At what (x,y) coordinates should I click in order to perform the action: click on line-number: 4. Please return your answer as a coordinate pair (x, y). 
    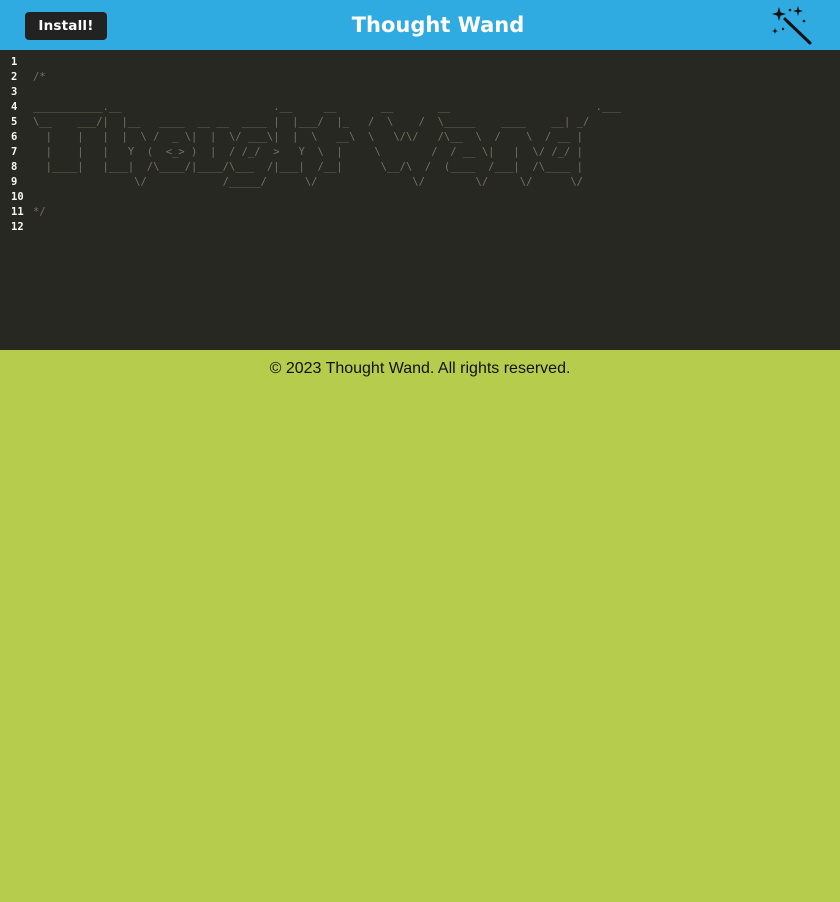
    Looking at the image, I should click on (14, 107).